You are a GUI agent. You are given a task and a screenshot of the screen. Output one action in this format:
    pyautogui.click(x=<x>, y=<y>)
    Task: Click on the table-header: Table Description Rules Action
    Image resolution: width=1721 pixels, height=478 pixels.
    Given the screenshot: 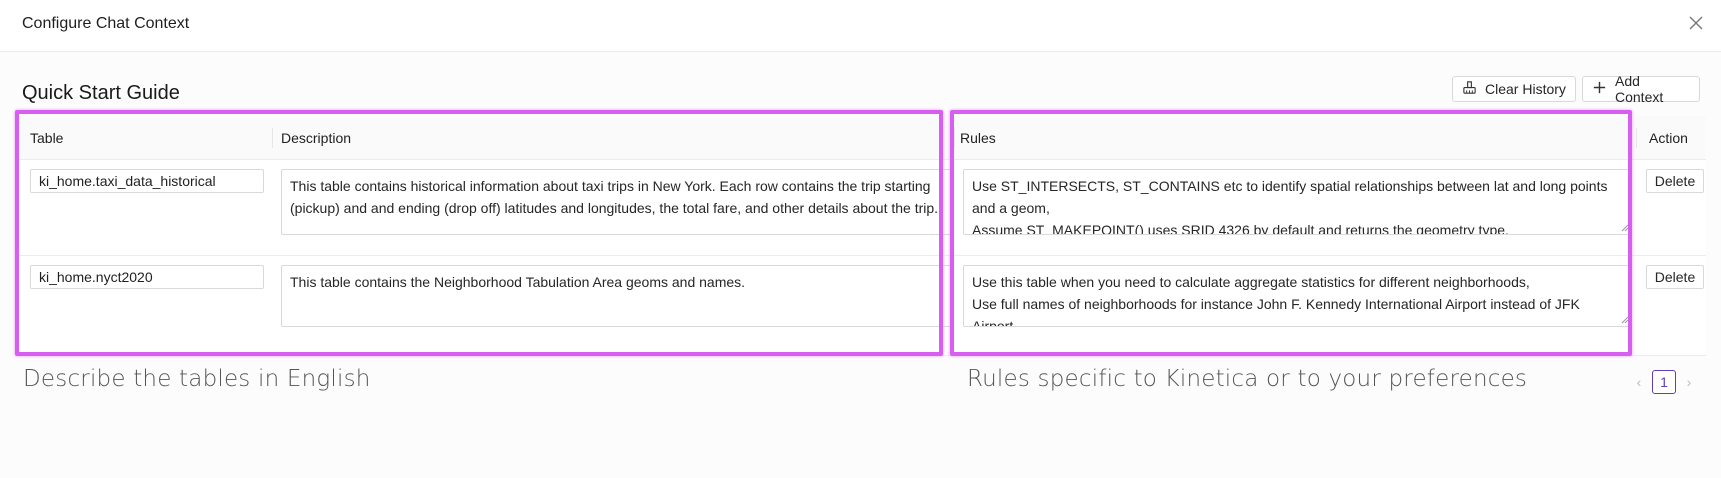 What is the action you would take?
    pyautogui.click(x=861, y=138)
    